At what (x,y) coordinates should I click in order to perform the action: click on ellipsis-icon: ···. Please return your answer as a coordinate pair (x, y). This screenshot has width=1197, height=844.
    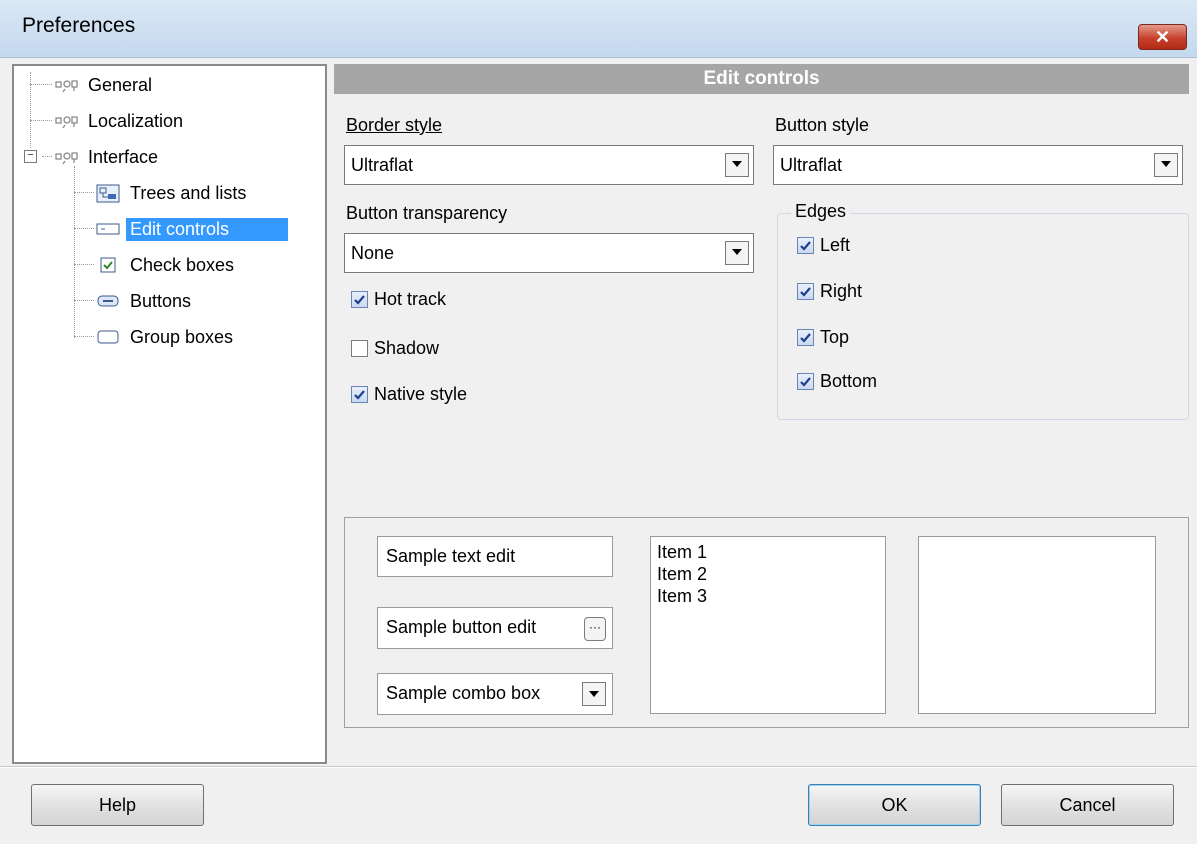
    Looking at the image, I should click on (595, 627).